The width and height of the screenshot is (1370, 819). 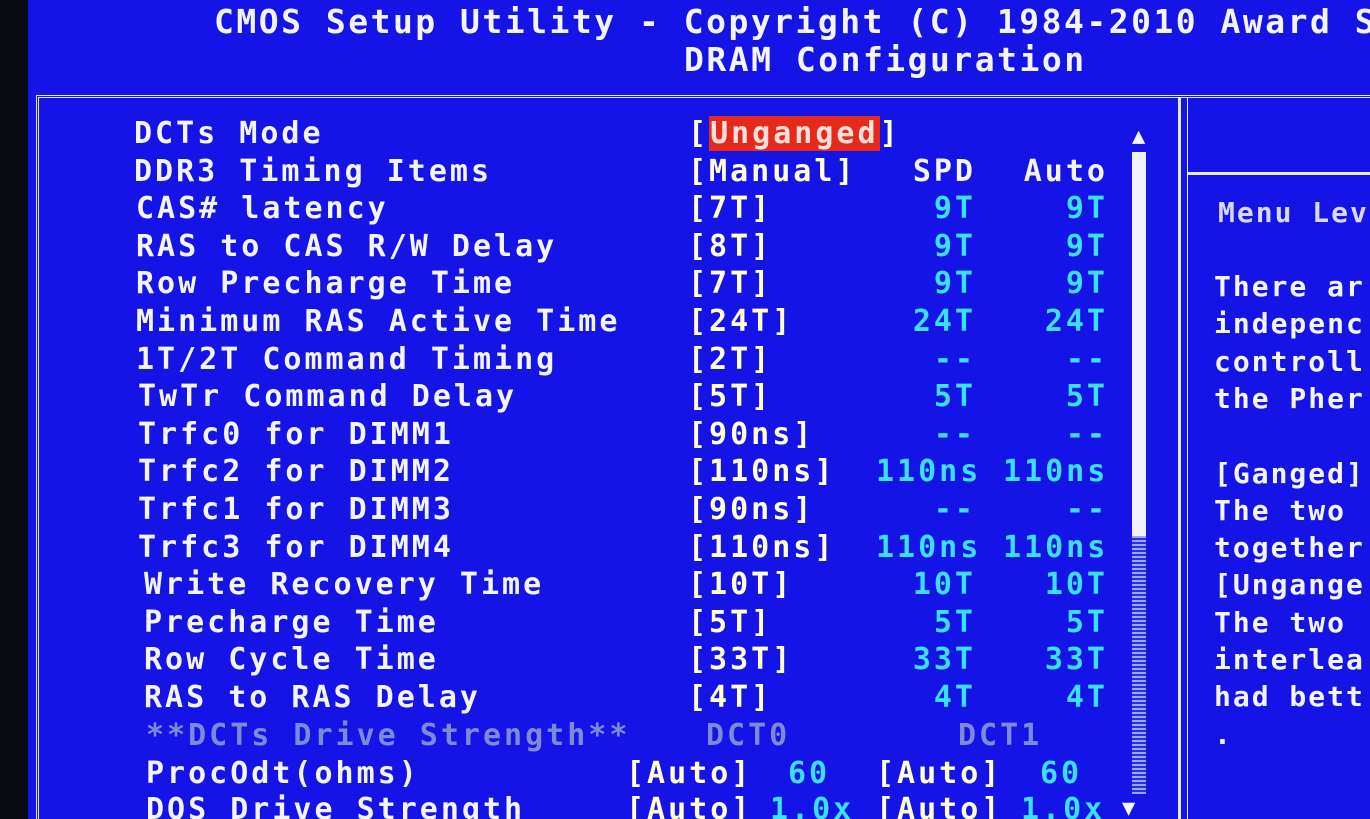 What do you see at coordinates (583, 586) in the screenshot?
I see `setting-row: Write Recovery Time [10T] 10T 10T` at bounding box center [583, 586].